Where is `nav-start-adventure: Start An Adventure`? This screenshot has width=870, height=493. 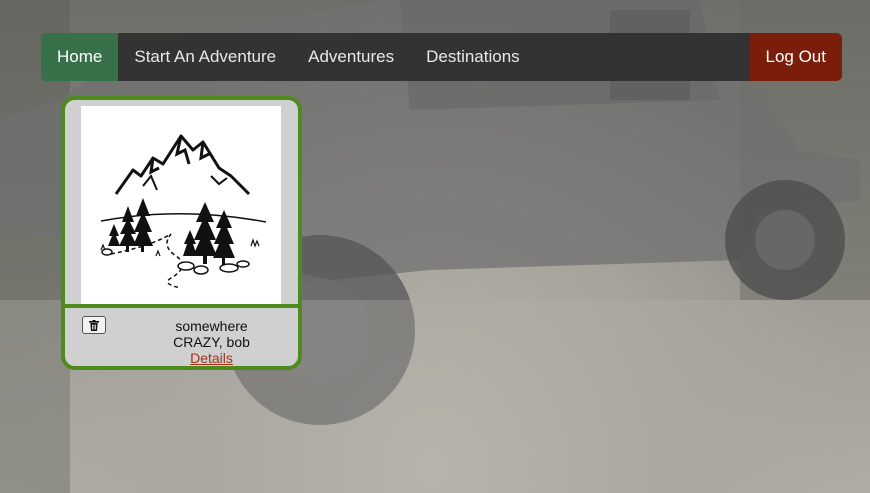
nav-start-adventure: Start An Adventure is located at coordinates (205, 57).